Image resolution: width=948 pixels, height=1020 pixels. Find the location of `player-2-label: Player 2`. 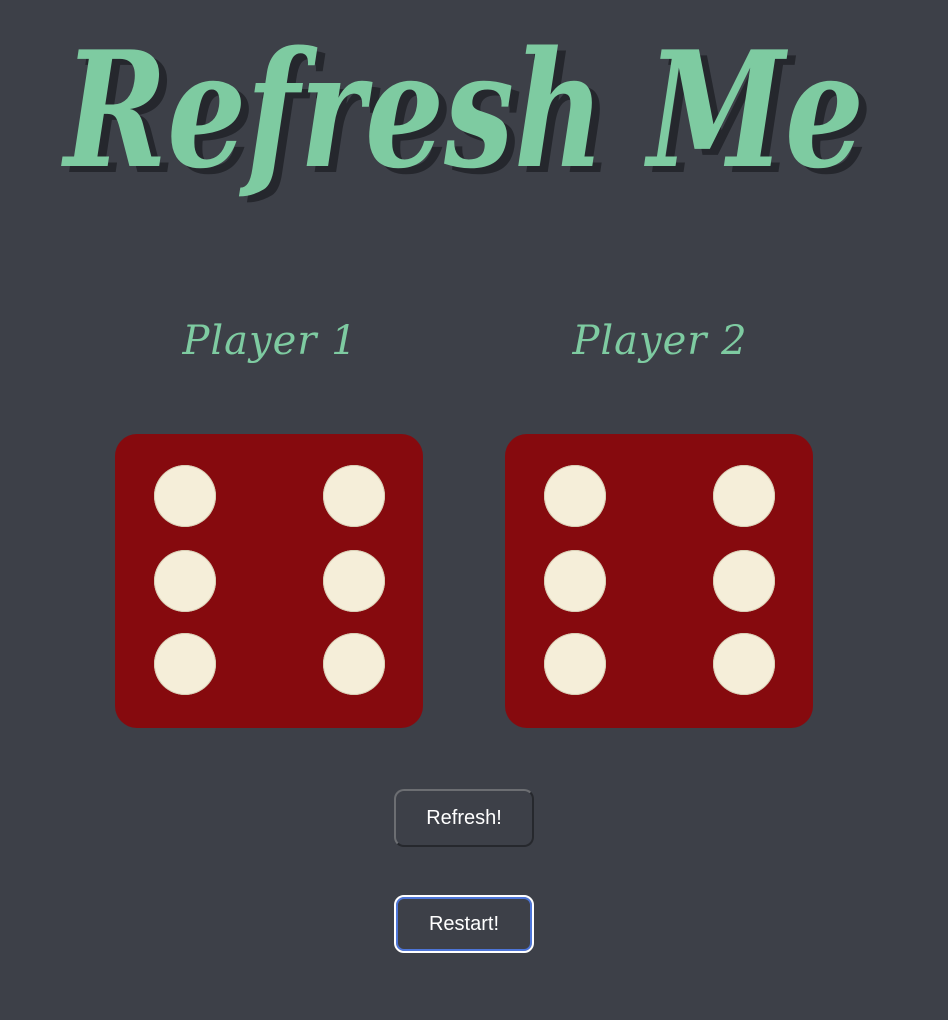

player-2-label: Player 2 is located at coordinates (660, 341).